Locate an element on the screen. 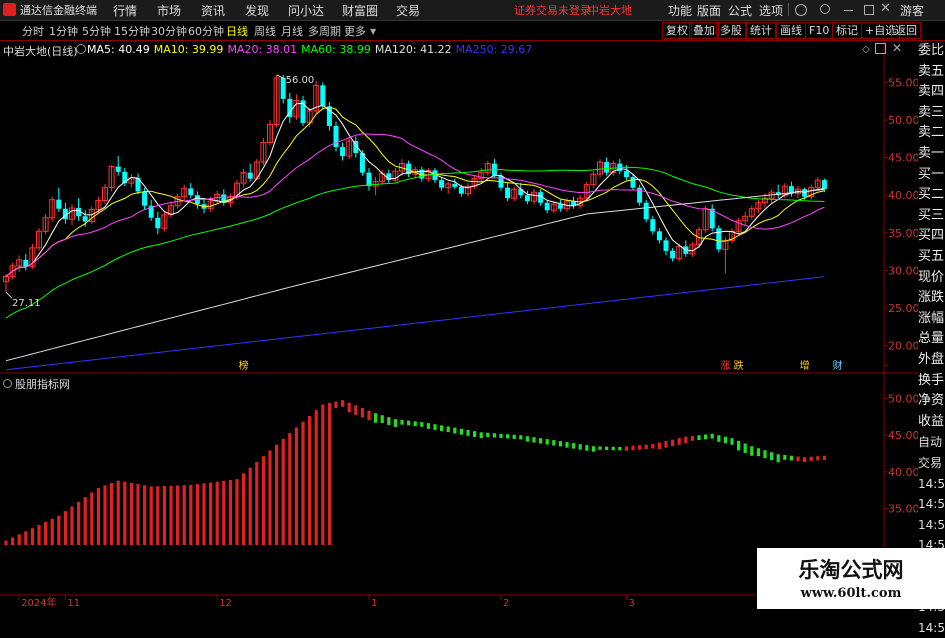  menu-news: 资讯 is located at coordinates (213, 10).